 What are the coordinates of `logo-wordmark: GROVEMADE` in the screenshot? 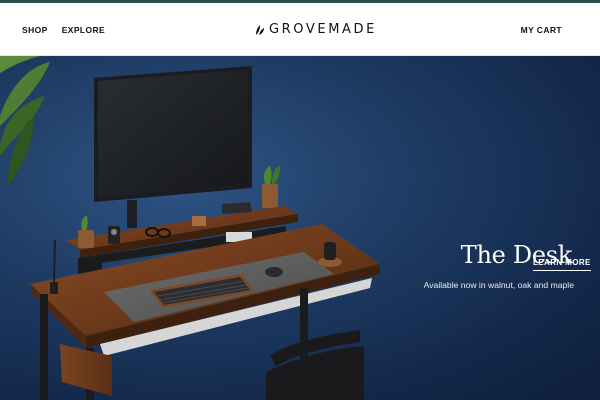 It's located at (323, 29).